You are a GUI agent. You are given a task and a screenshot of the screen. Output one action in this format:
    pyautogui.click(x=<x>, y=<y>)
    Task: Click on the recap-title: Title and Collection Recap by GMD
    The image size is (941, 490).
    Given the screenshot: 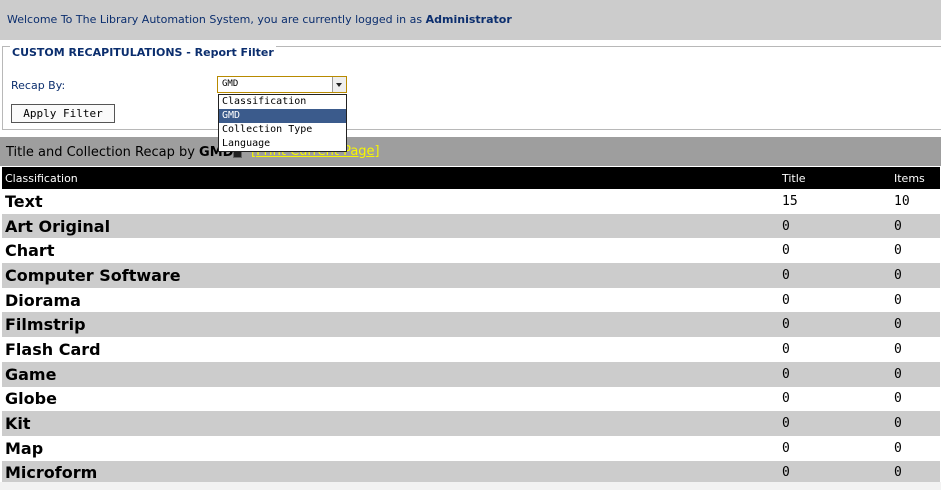 What is the action you would take?
    pyautogui.click(x=119, y=152)
    